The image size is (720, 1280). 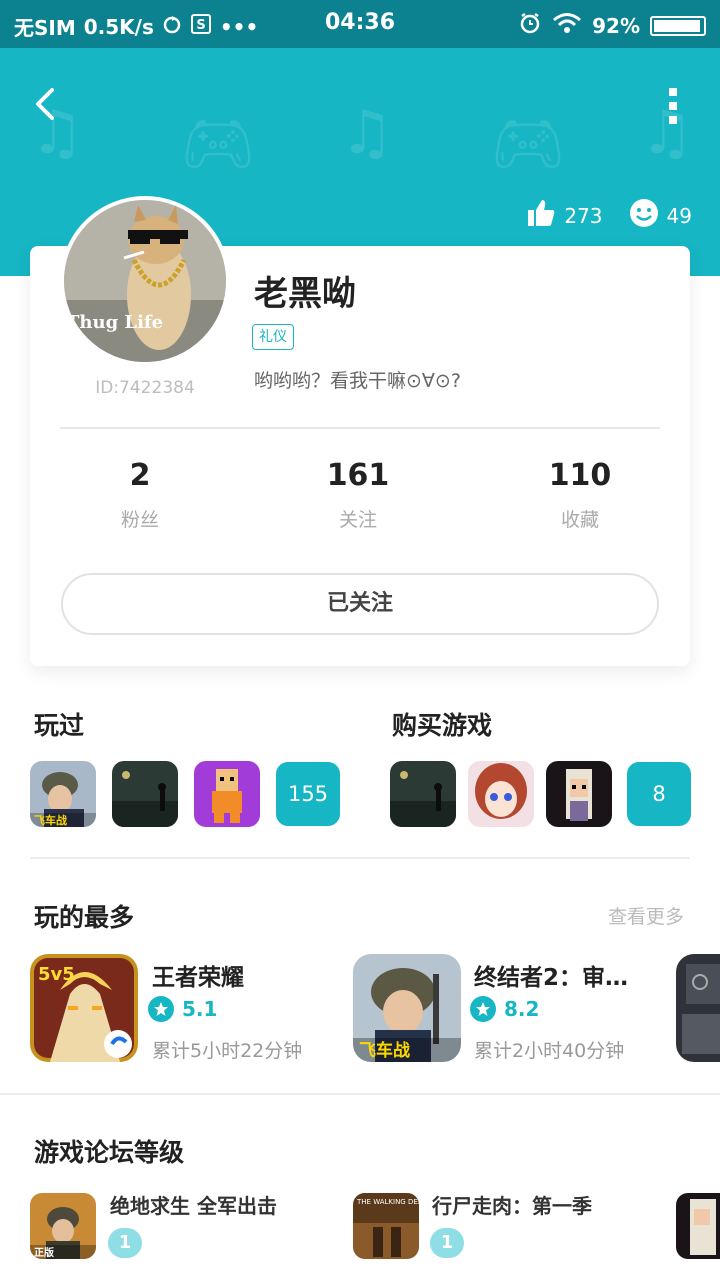 I want to click on most-played-icon-badge: 5v5, so click(x=56, y=974).